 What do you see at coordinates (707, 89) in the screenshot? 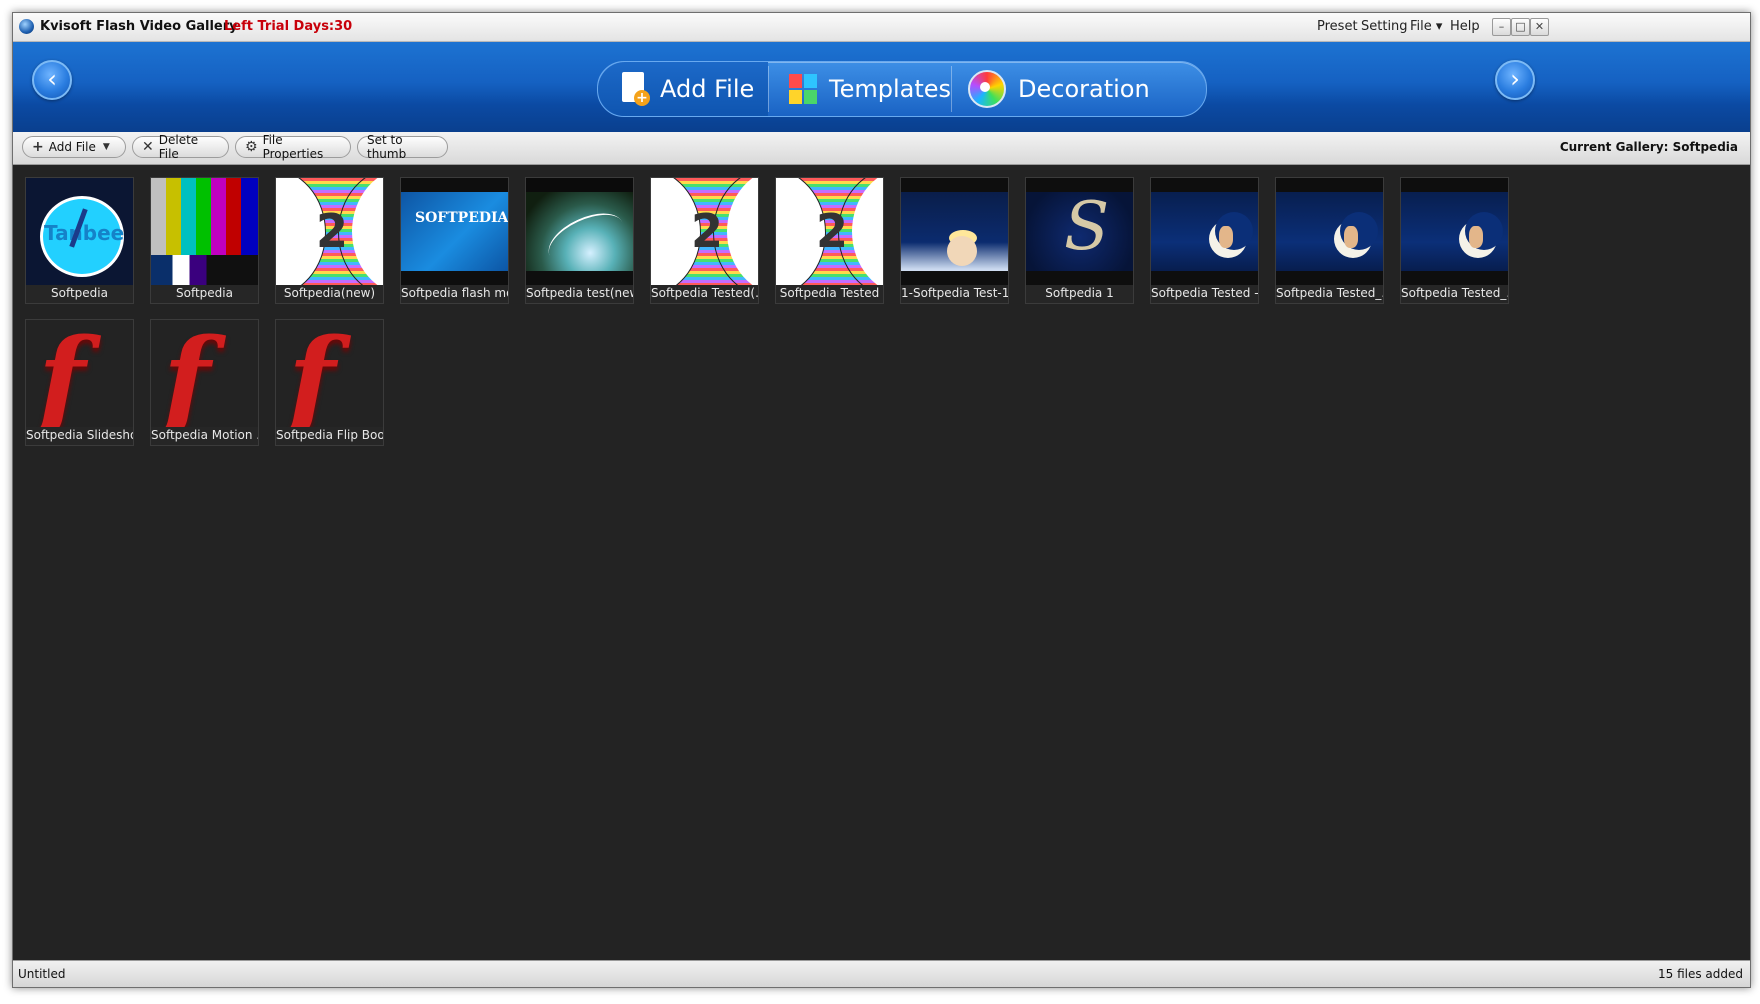
I see `tab-add-file-label: Add File` at bounding box center [707, 89].